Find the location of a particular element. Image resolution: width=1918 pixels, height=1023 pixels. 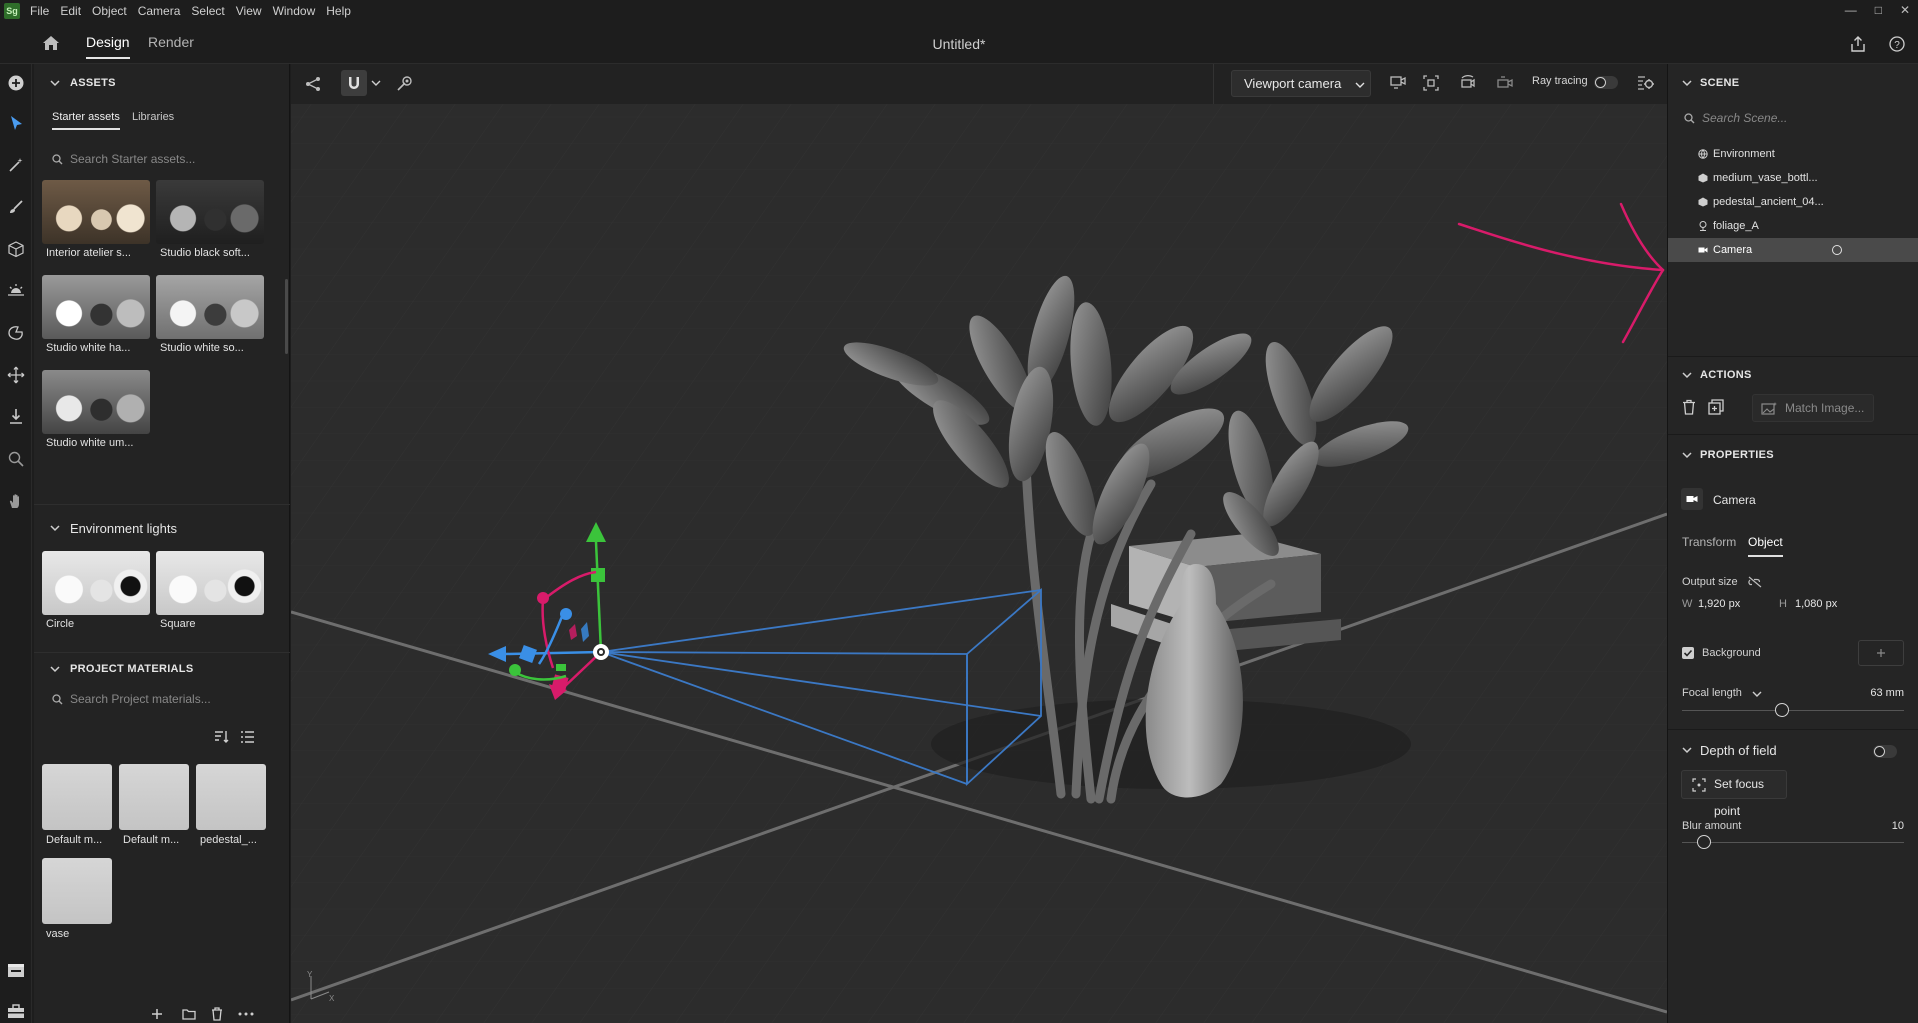

visibility-dot-icon is located at coordinates (1837, 250).